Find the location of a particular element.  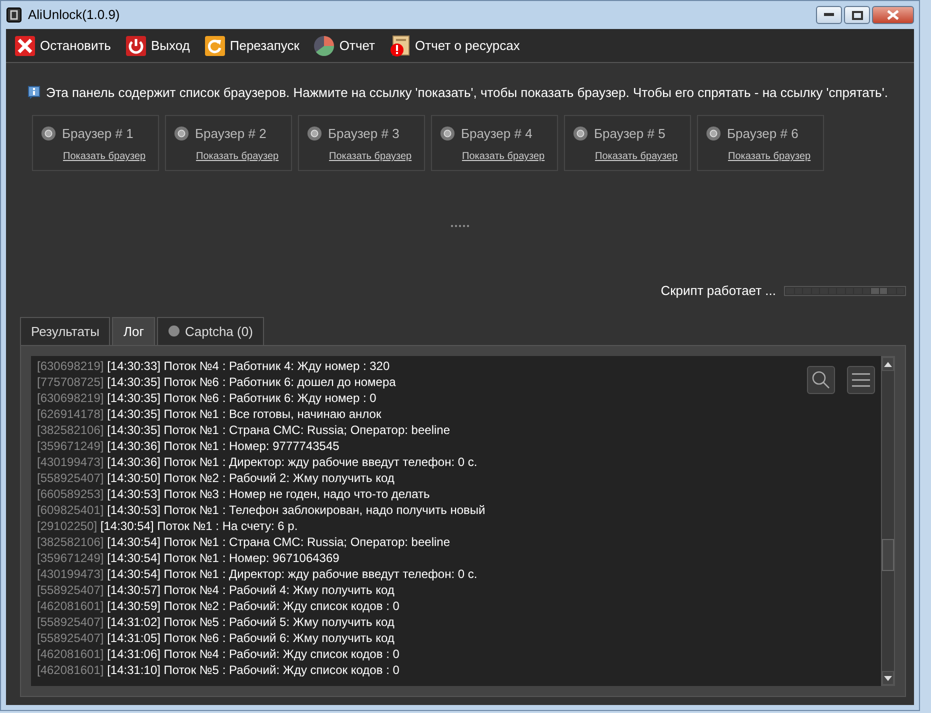

down-arrow-icon is located at coordinates (888, 678).